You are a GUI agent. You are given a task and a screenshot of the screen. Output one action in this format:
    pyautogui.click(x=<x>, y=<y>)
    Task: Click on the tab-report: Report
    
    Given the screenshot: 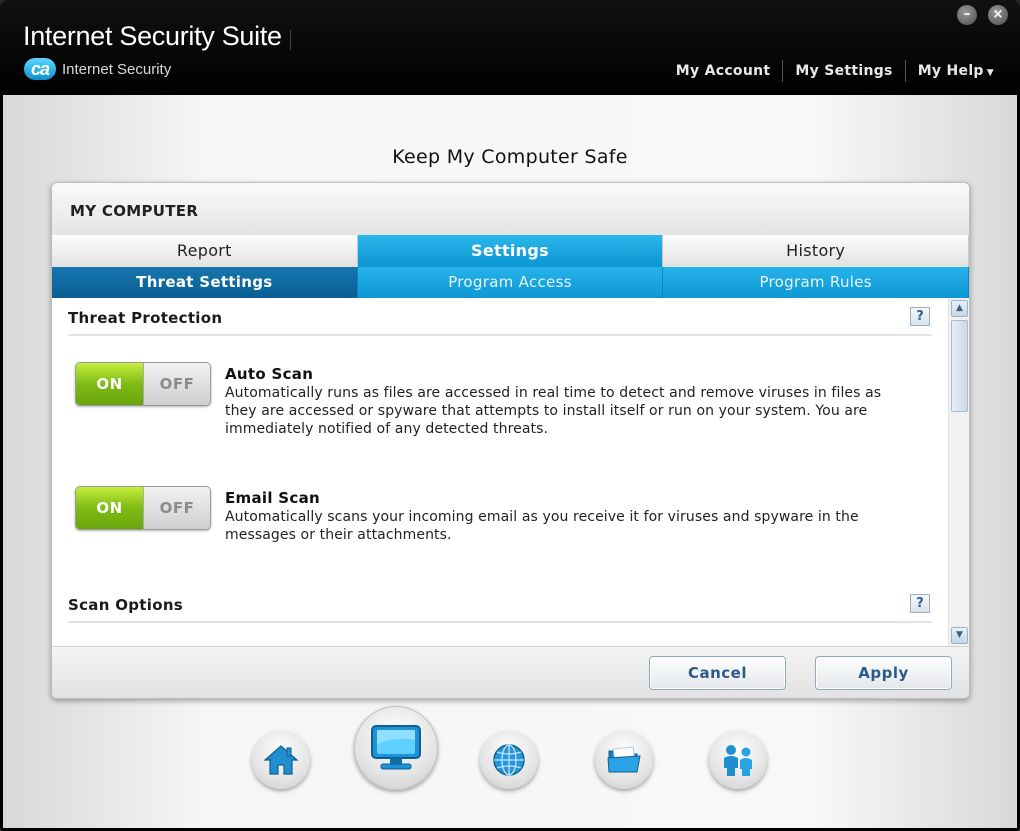 What is the action you would take?
    pyautogui.click(x=205, y=251)
    